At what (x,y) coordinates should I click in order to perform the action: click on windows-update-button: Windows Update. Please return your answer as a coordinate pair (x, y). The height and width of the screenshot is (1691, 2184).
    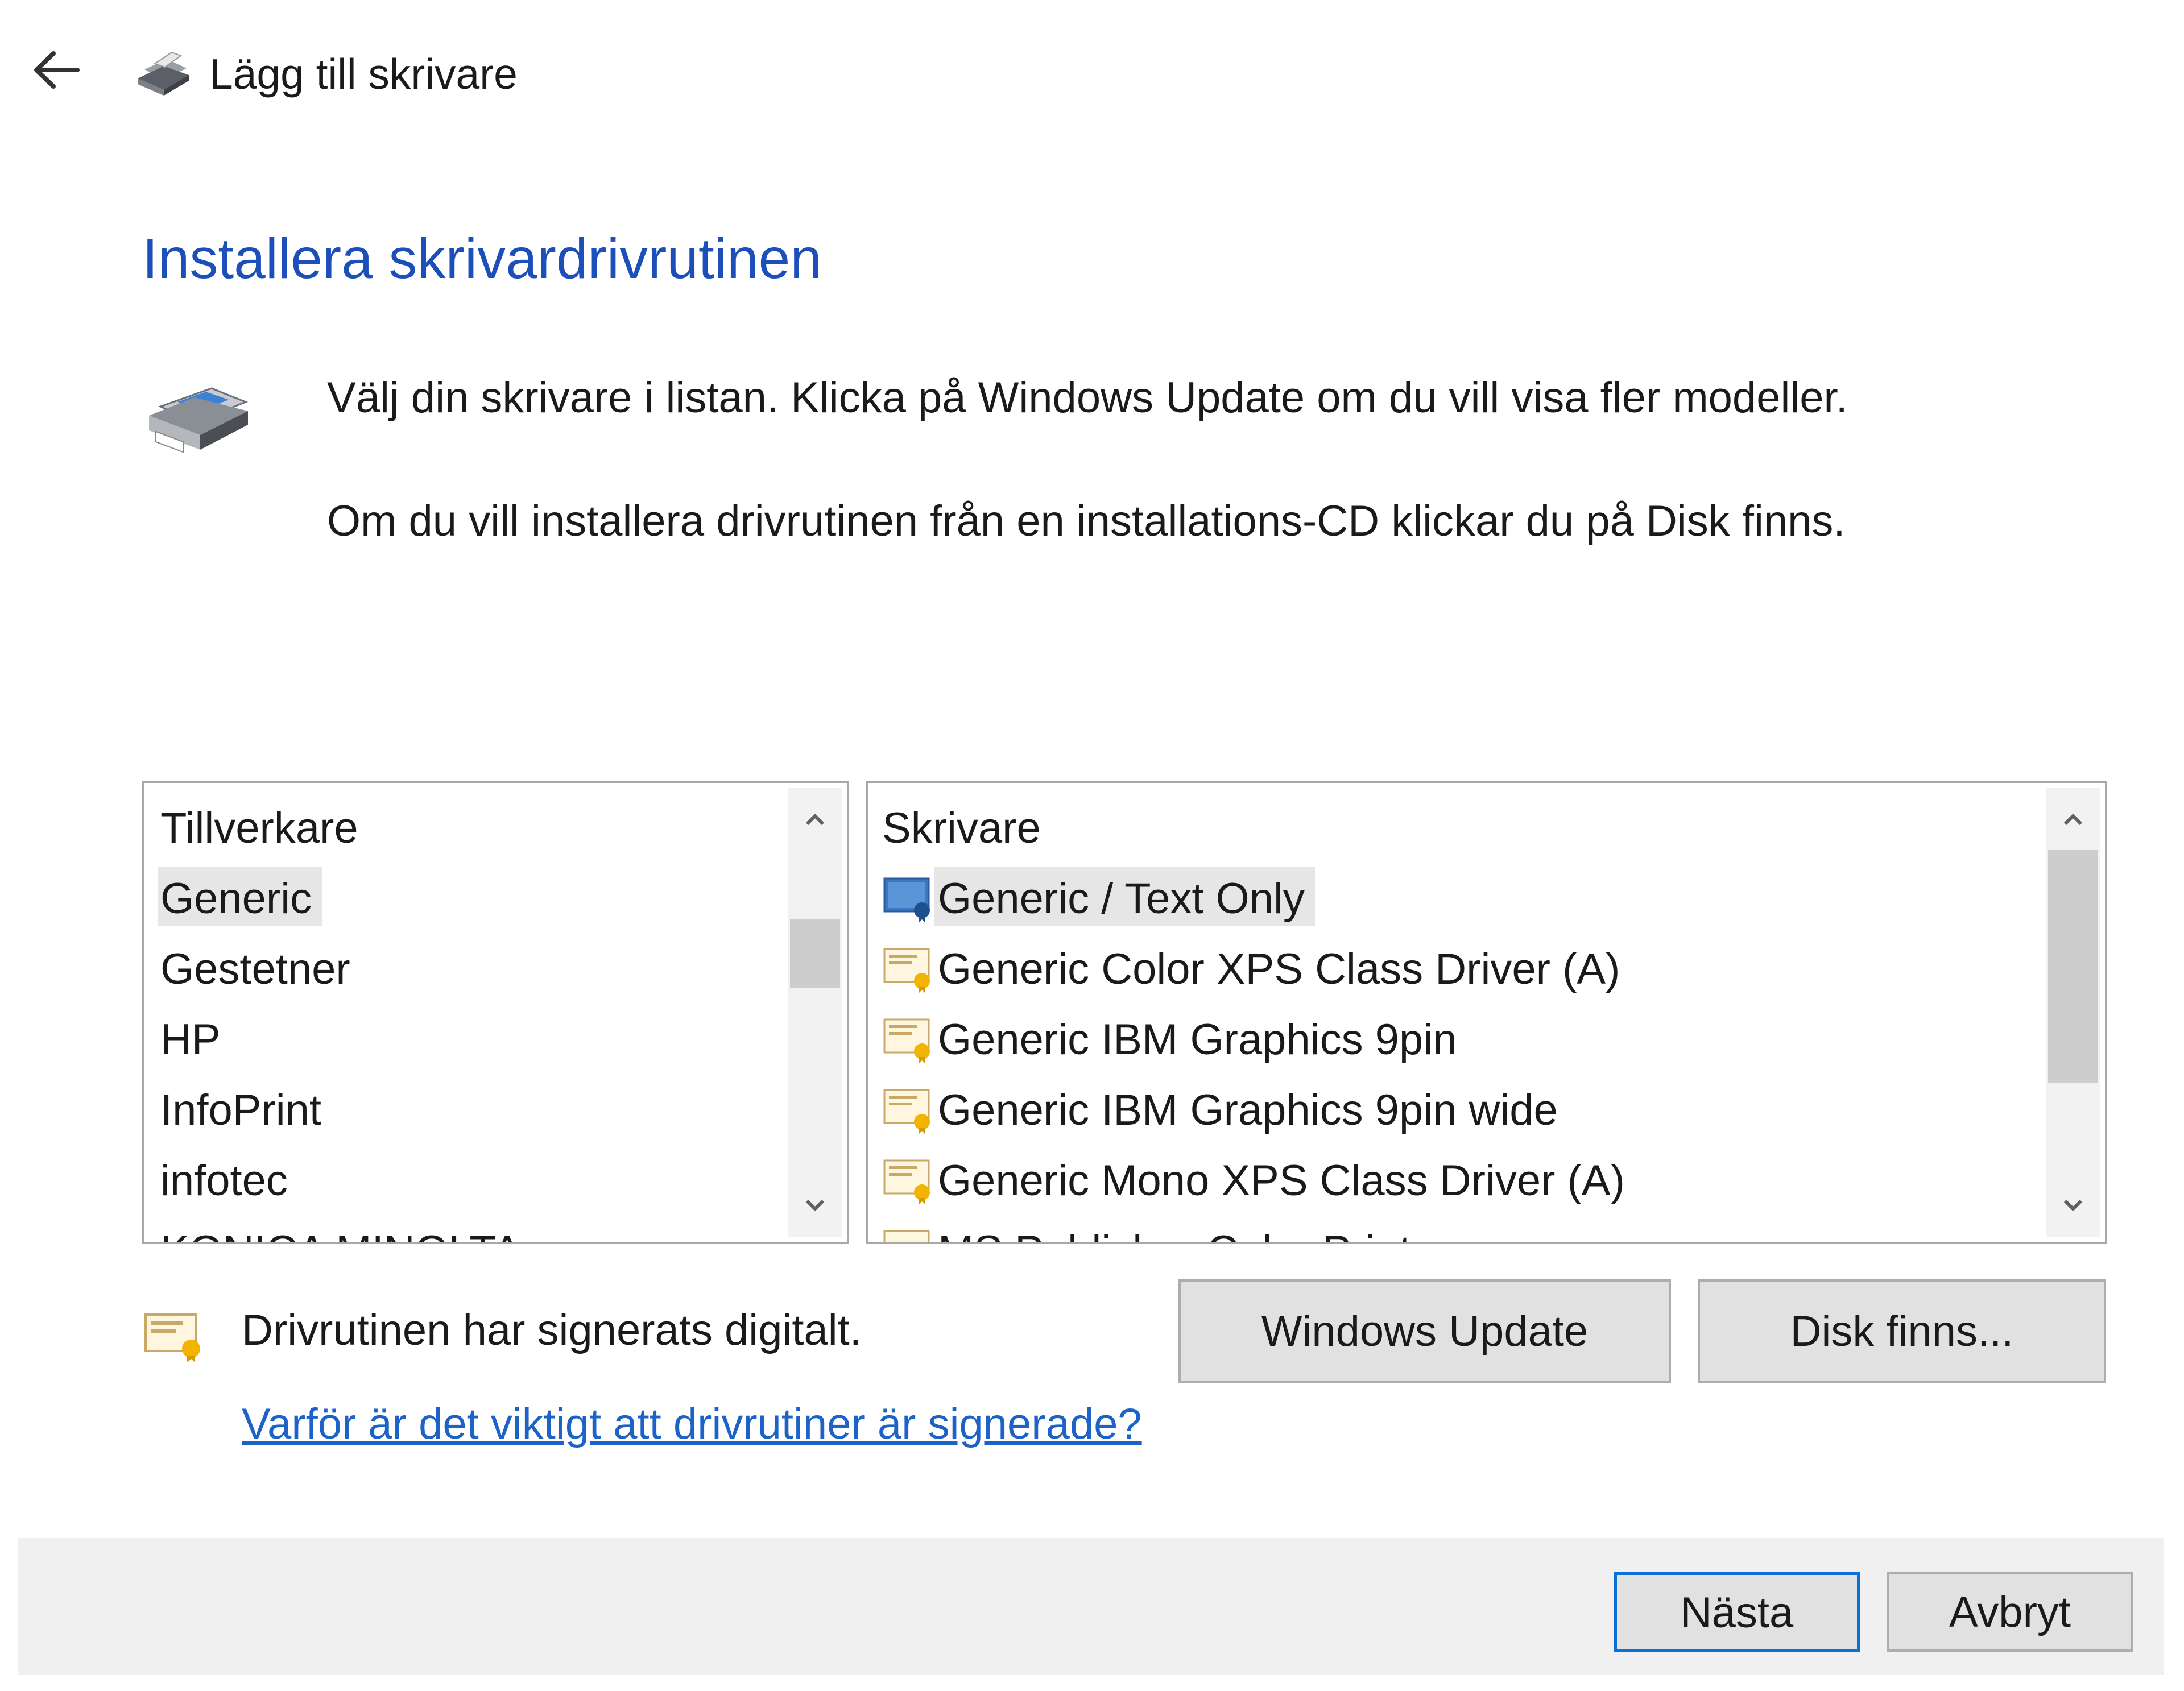
    Looking at the image, I should click on (1424, 1331).